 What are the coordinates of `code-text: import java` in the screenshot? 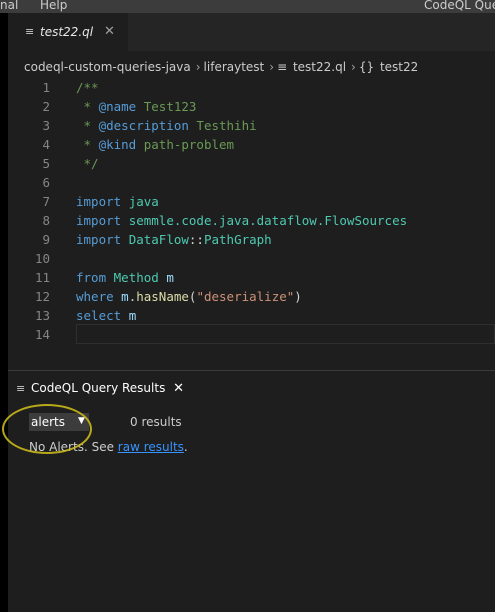 It's located at (117, 201).